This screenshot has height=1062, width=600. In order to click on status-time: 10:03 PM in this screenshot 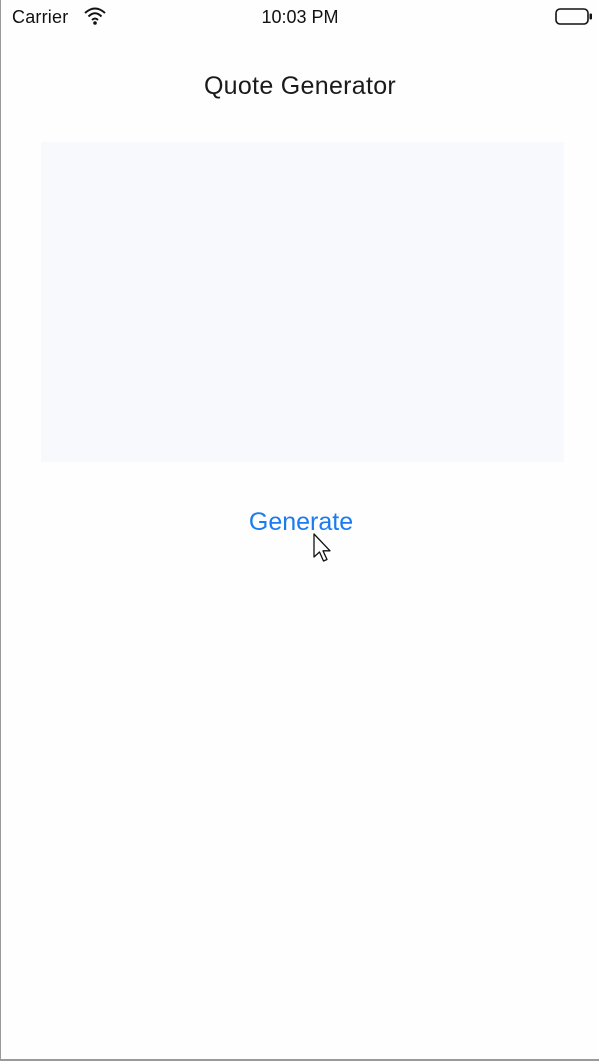, I will do `click(300, 17)`.